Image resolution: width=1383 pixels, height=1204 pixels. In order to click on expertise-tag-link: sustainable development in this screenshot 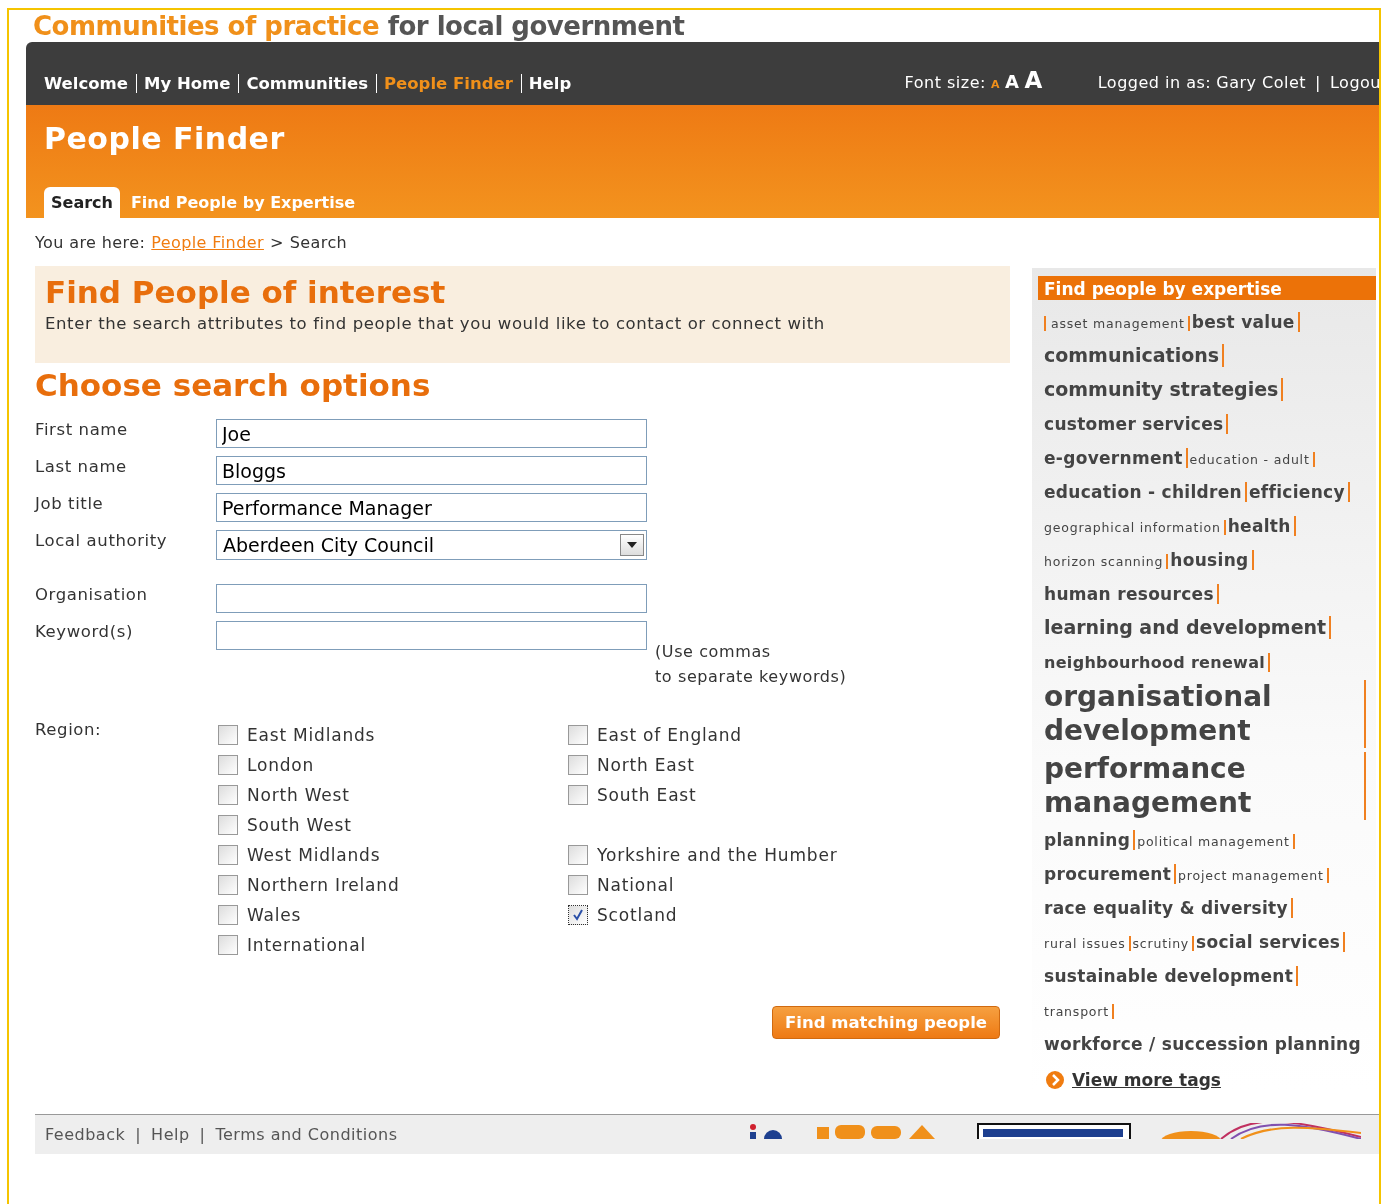, I will do `click(1171, 976)`.